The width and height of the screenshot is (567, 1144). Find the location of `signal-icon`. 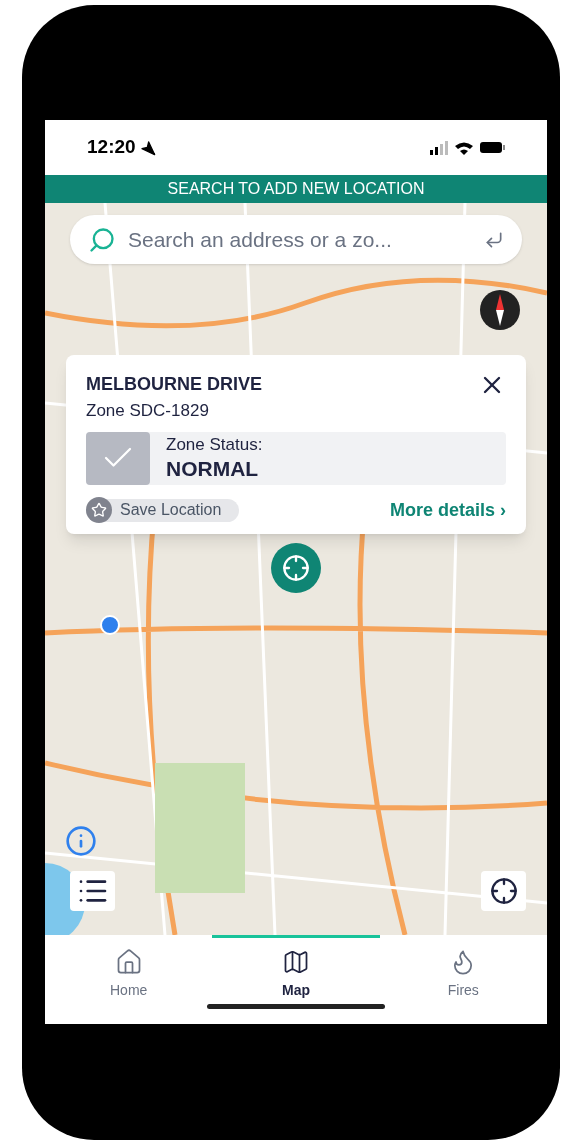

signal-icon is located at coordinates (439, 147).